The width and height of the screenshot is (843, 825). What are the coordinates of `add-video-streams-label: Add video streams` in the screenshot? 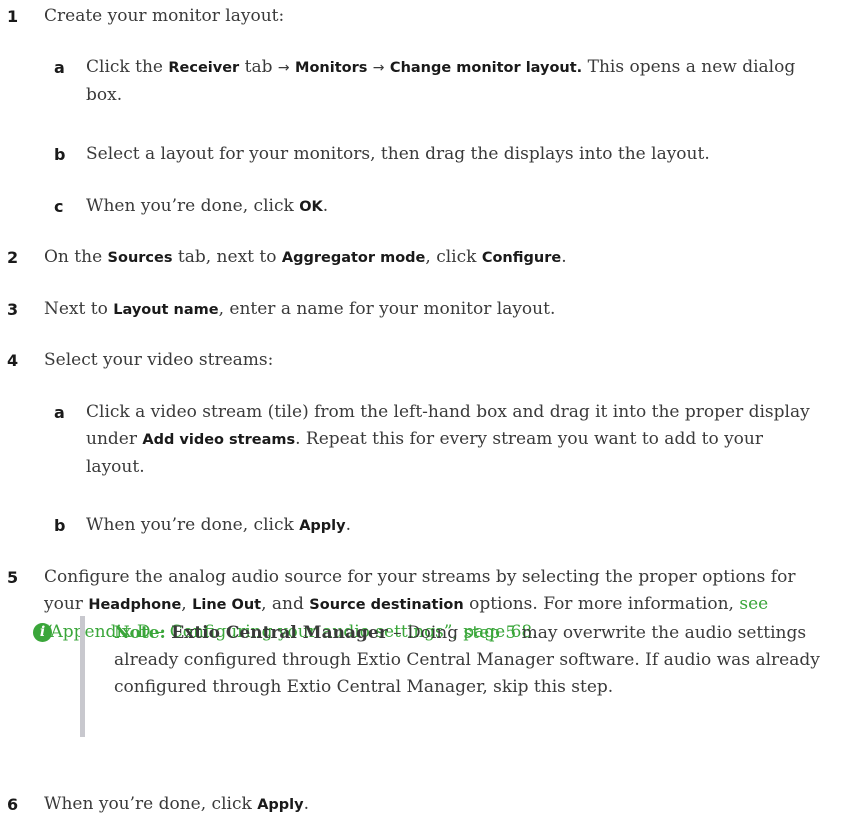 It's located at (219, 440).